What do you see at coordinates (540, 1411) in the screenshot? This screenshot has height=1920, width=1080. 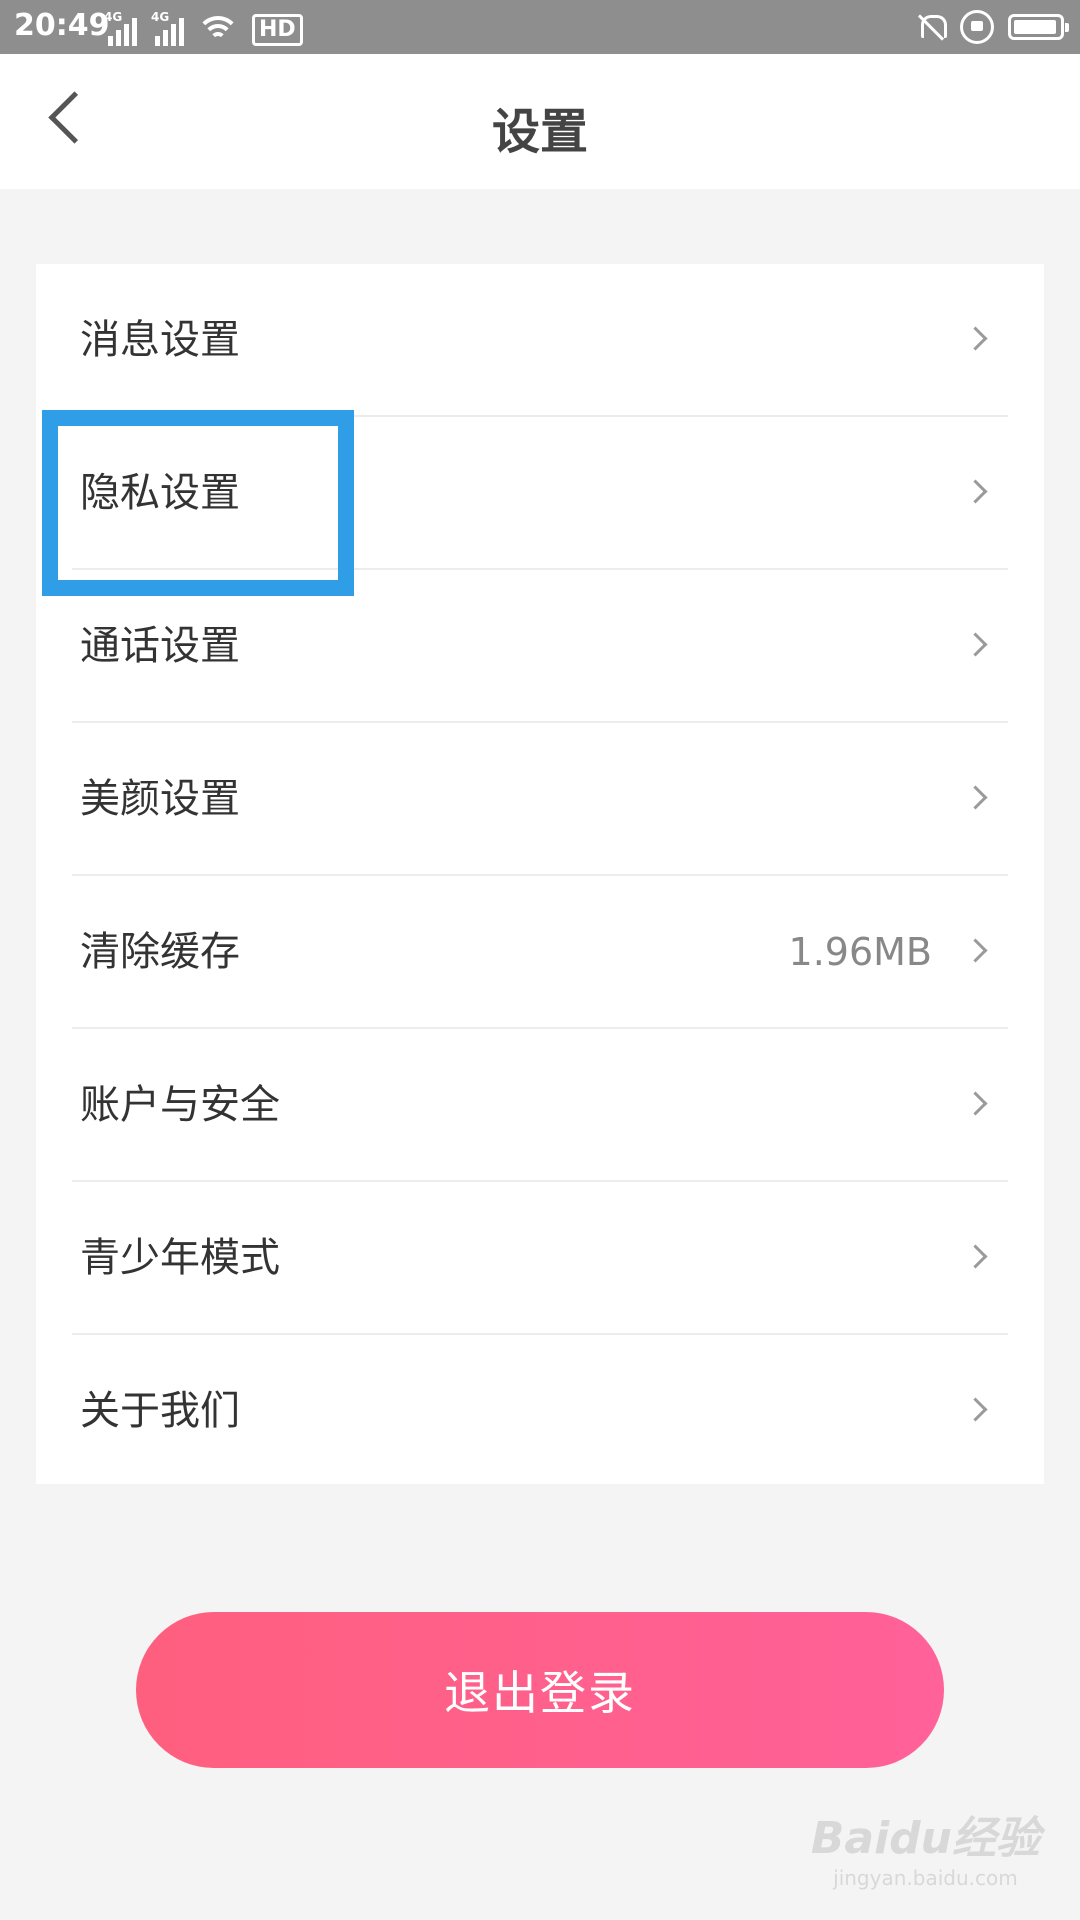 I see `settings-item-about: 关于我们` at bounding box center [540, 1411].